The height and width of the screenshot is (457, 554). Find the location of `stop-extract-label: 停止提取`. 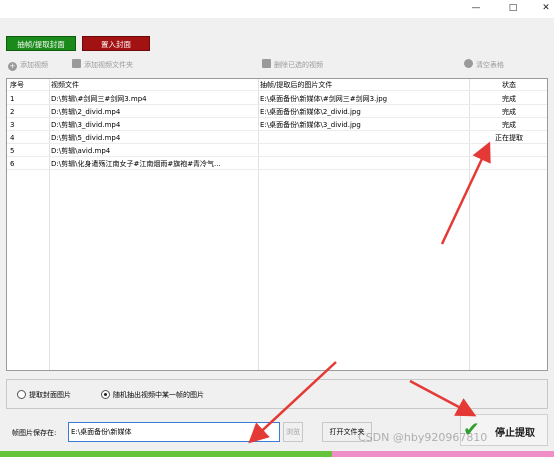

stop-extract-label: 停止提取 is located at coordinates (515, 433).